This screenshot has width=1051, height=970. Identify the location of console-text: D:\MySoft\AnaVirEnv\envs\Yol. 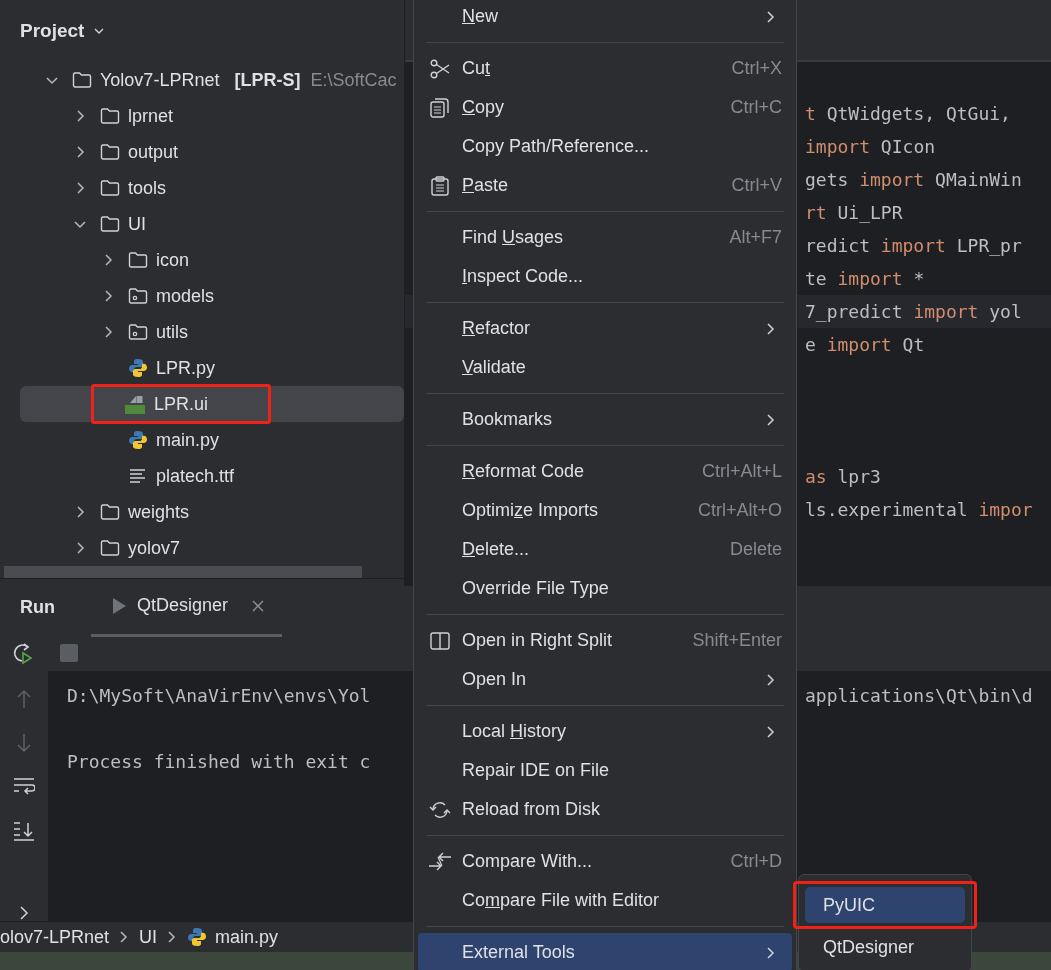
(219, 696).